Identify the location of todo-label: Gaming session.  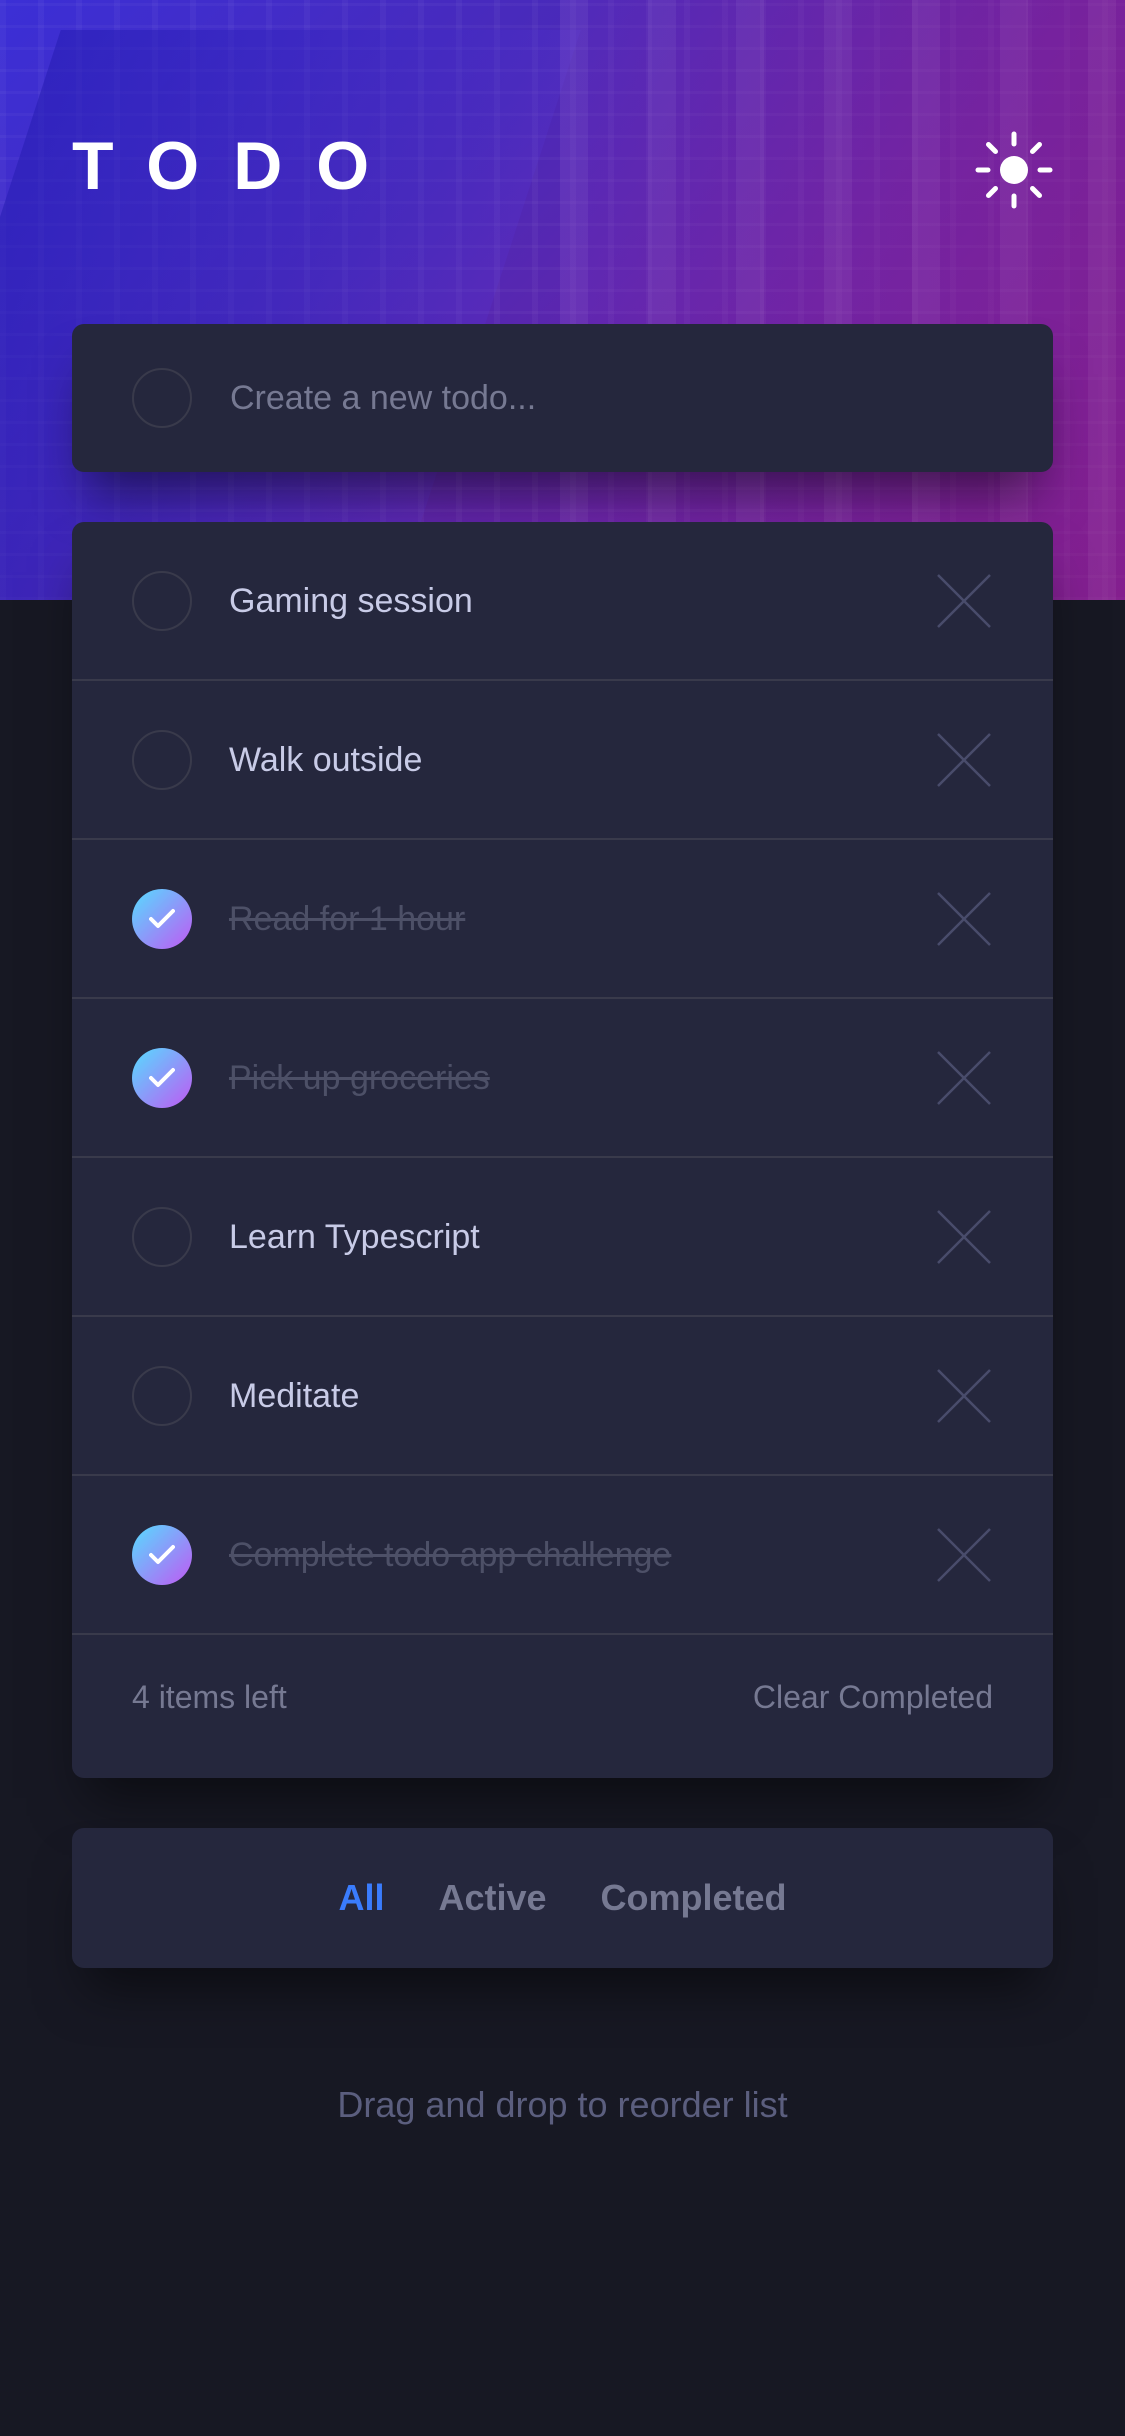
(351, 601).